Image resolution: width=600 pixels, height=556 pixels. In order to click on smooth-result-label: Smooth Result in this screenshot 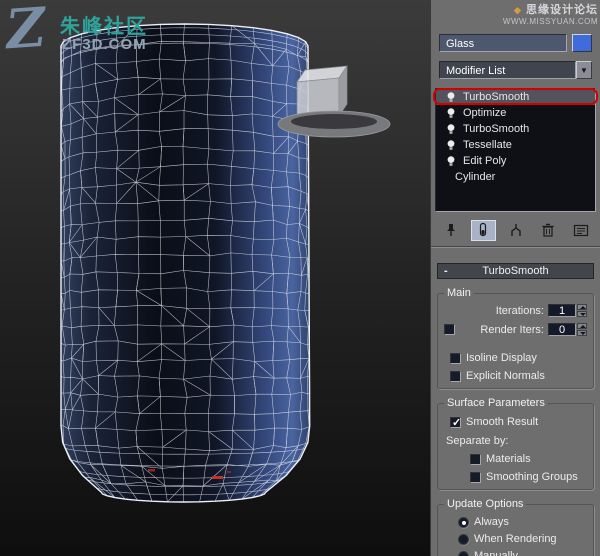, I will do `click(502, 422)`.